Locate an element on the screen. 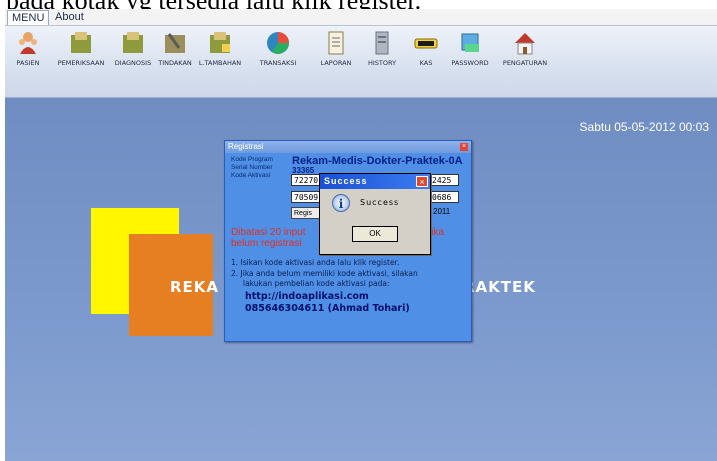 This screenshot has width=717, height=461. registration-title: Registrasi is located at coordinates (246, 146).